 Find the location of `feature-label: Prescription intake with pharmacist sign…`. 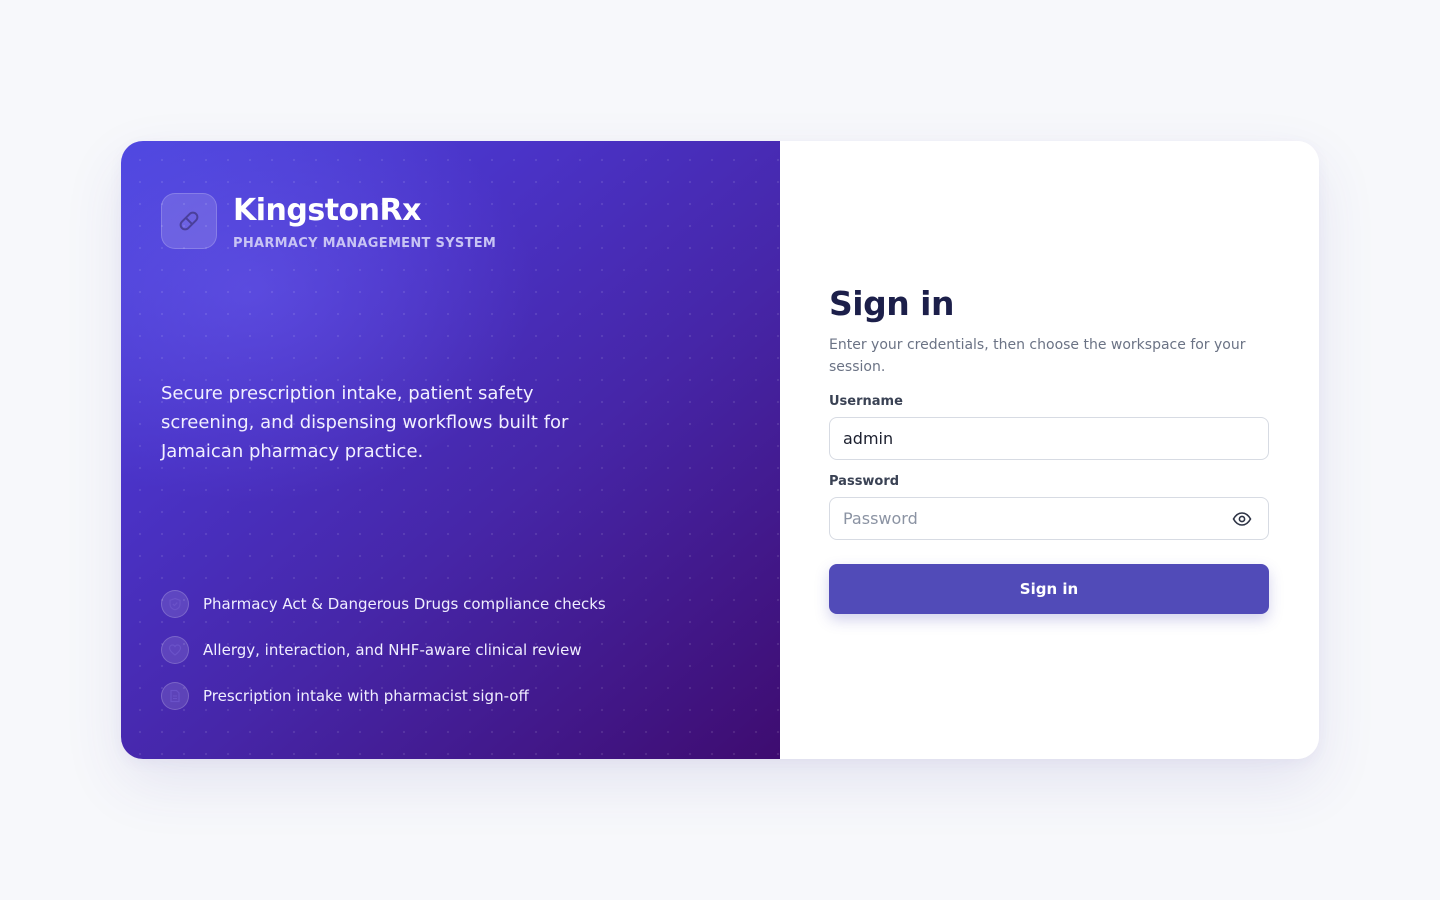

feature-label: Prescription intake with pharmacist sign… is located at coordinates (366, 696).